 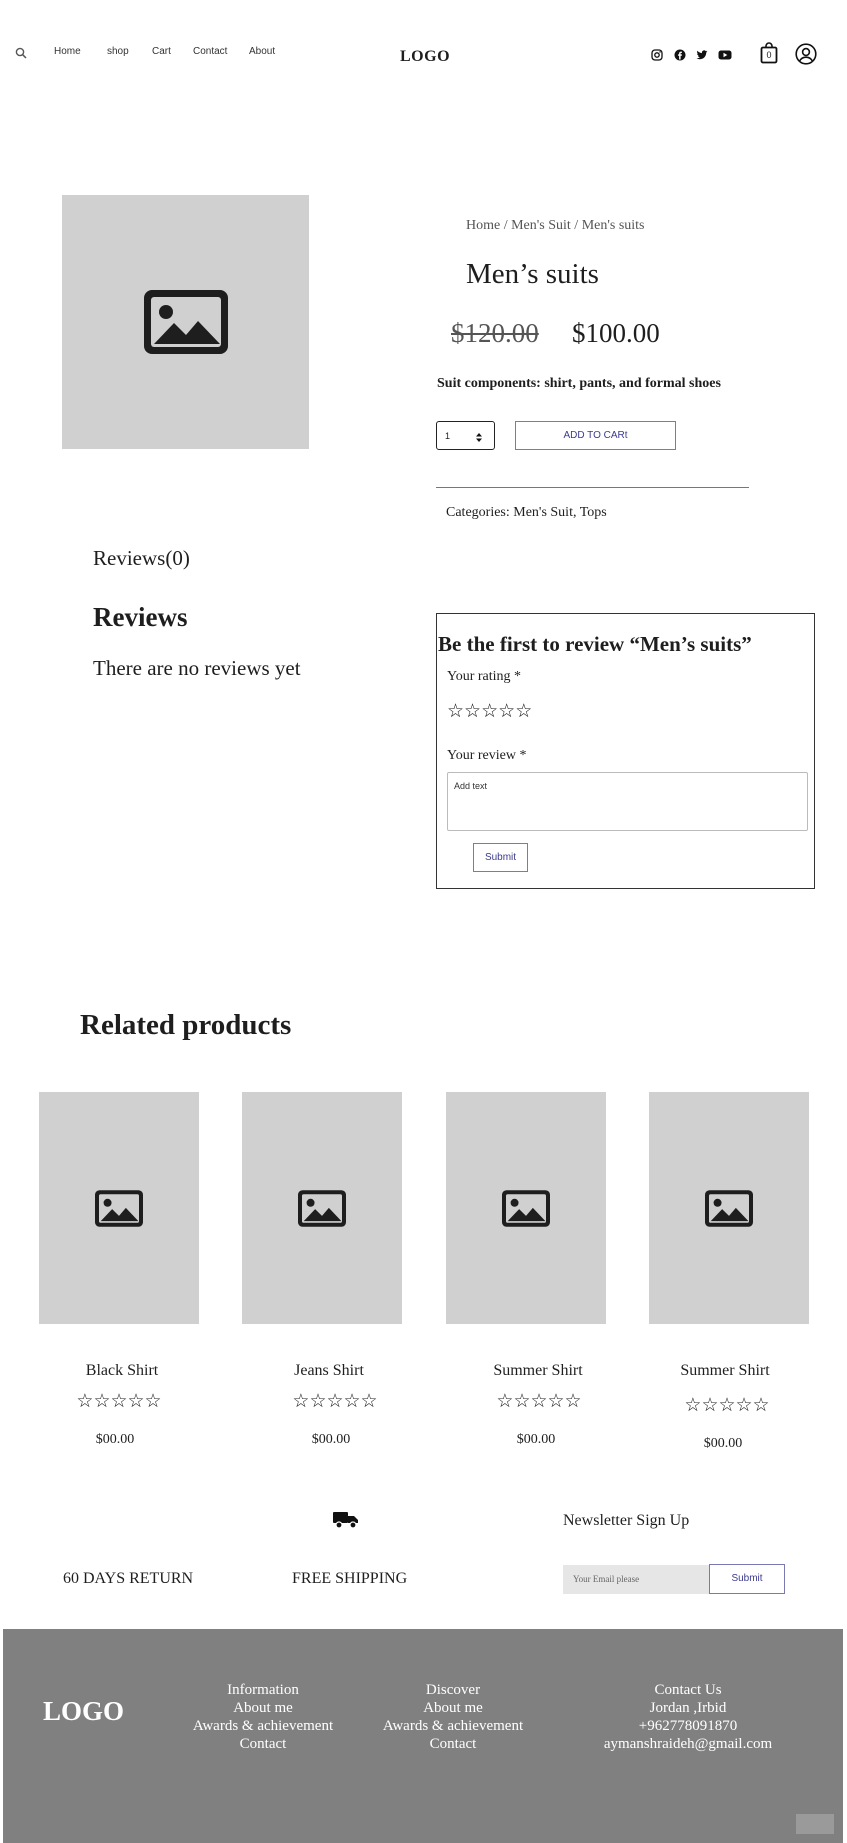 I want to click on reviews-heading: Reviews, so click(x=140, y=617).